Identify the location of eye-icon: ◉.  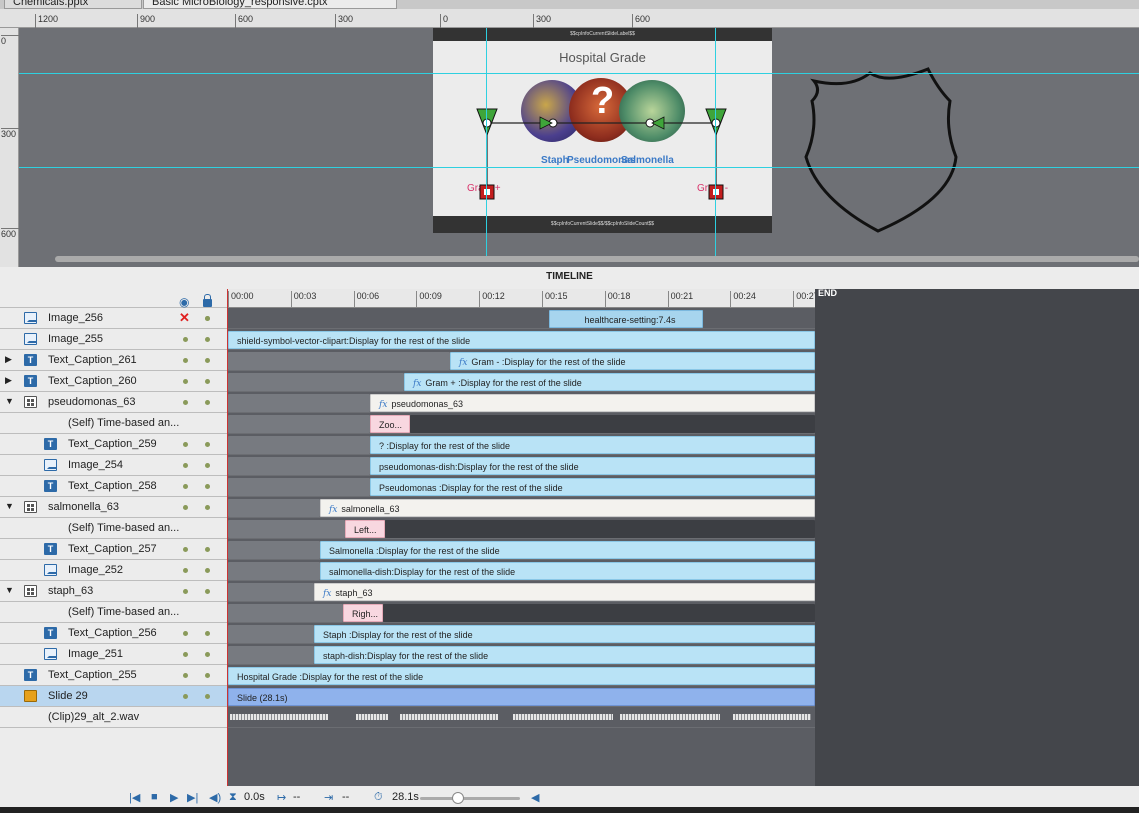
(184, 302).